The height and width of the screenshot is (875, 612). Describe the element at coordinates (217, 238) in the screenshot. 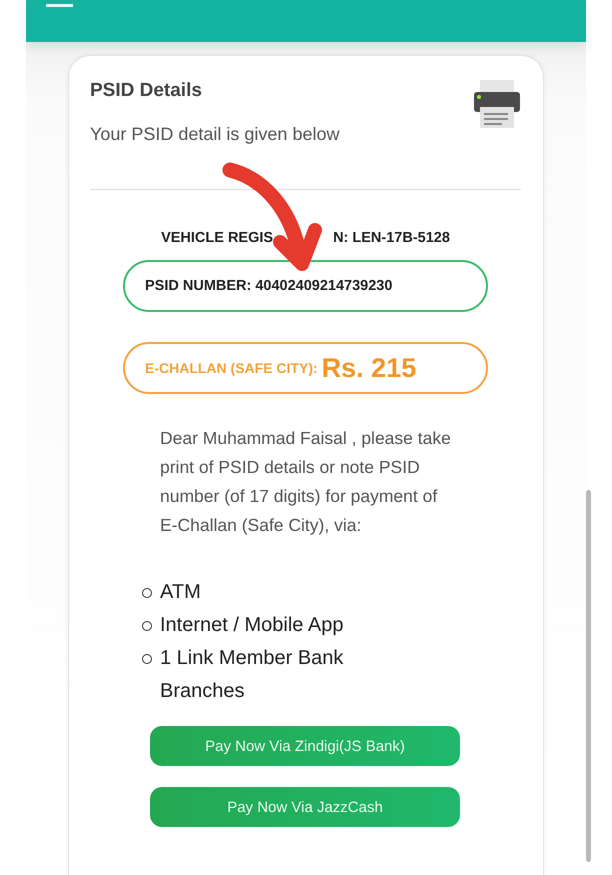

I see `vehicle-registration-text: VEHICLE REGIS` at that location.